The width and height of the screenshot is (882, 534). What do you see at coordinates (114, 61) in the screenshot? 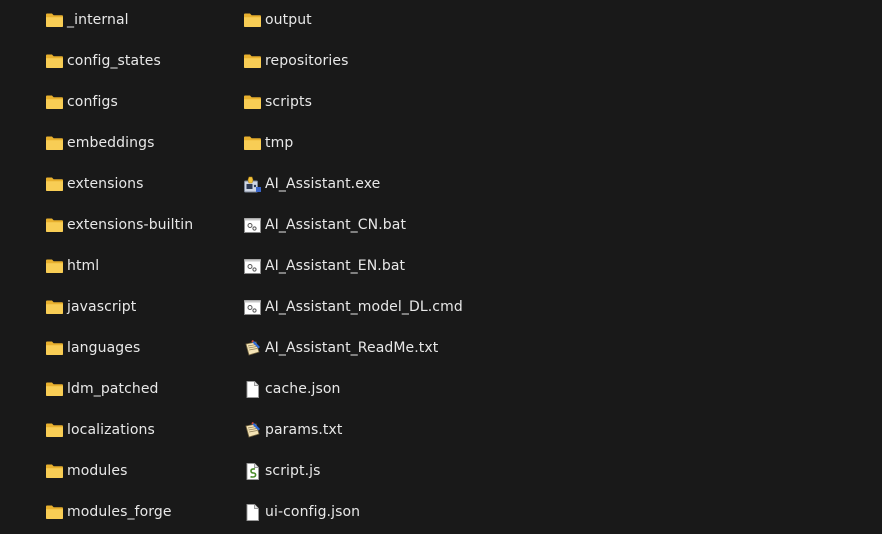
I see `folder-item-label: config_states` at bounding box center [114, 61].